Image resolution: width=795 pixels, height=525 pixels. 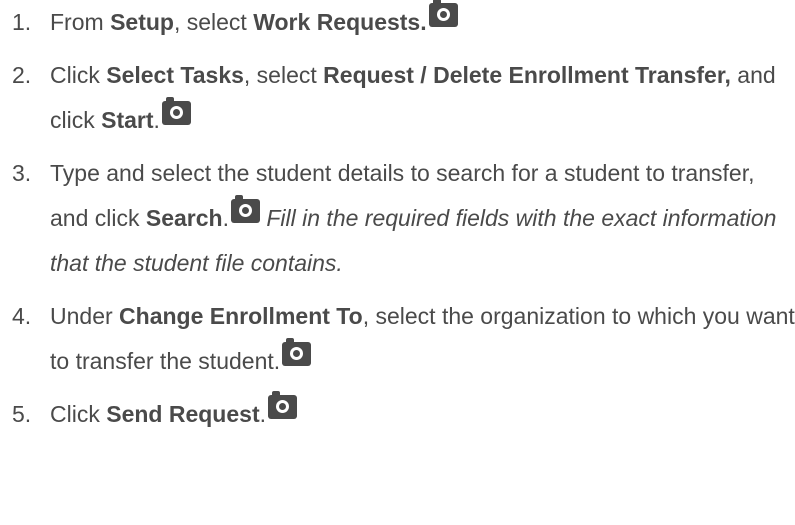 What do you see at coordinates (22, 173) in the screenshot?
I see `step-number: 3.` at bounding box center [22, 173].